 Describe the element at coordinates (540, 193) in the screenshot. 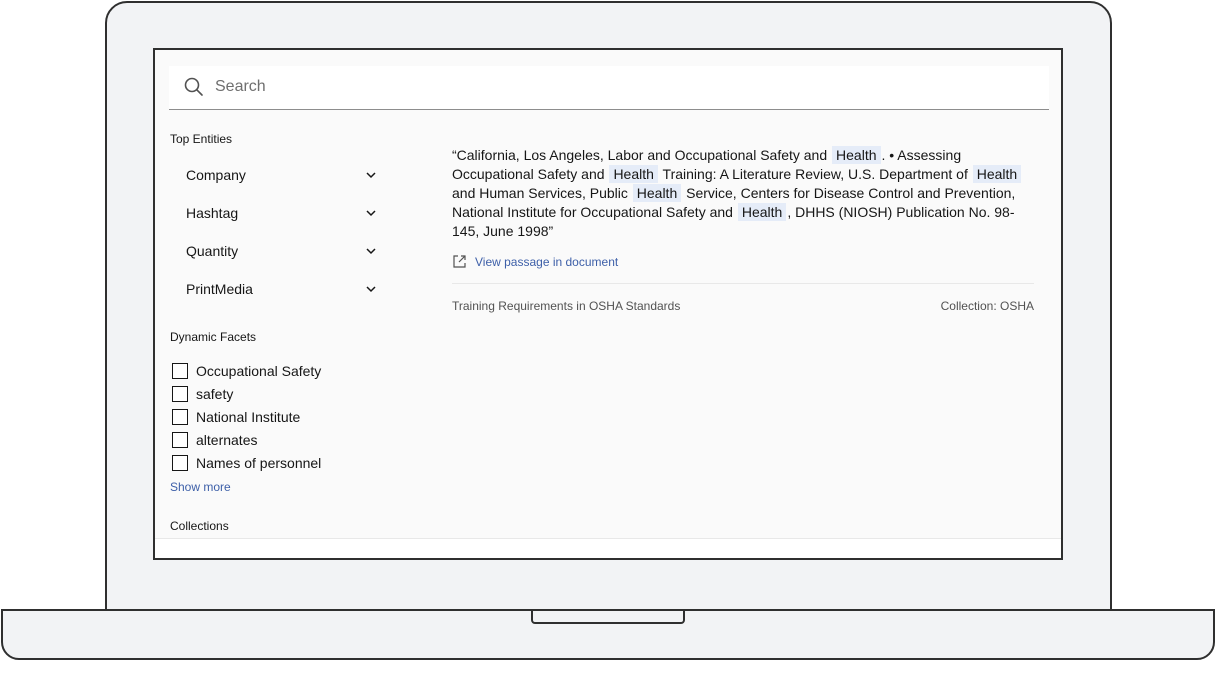

I see `passage-text: and Human Services, Public` at that location.